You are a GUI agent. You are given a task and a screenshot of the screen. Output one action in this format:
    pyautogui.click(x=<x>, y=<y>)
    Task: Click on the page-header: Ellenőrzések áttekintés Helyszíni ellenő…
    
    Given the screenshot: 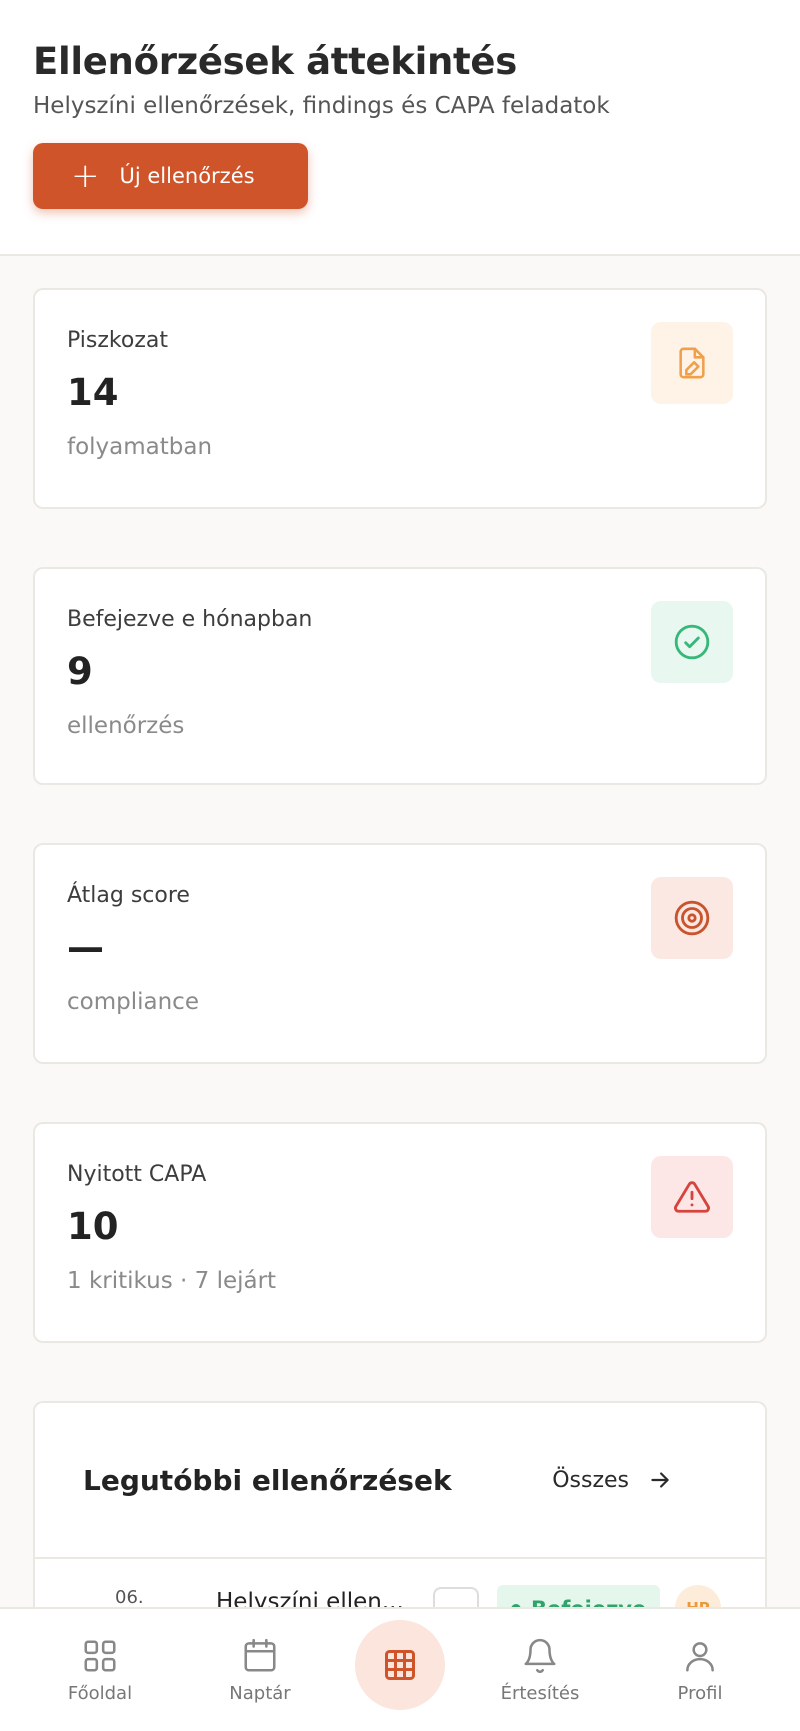 What is the action you would take?
    pyautogui.click(x=400, y=128)
    